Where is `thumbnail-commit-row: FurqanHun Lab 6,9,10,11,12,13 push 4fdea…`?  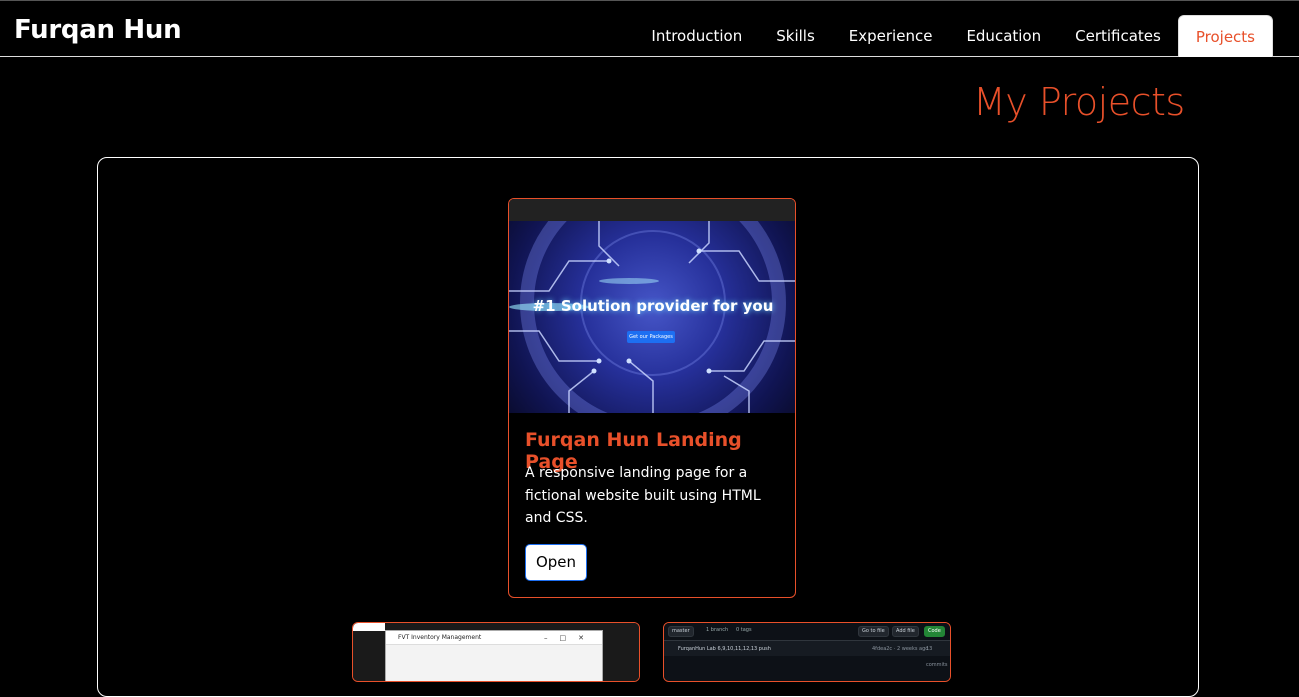 thumbnail-commit-row: FurqanHun Lab 6,9,10,11,12,13 push 4fdea… is located at coordinates (807, 654).